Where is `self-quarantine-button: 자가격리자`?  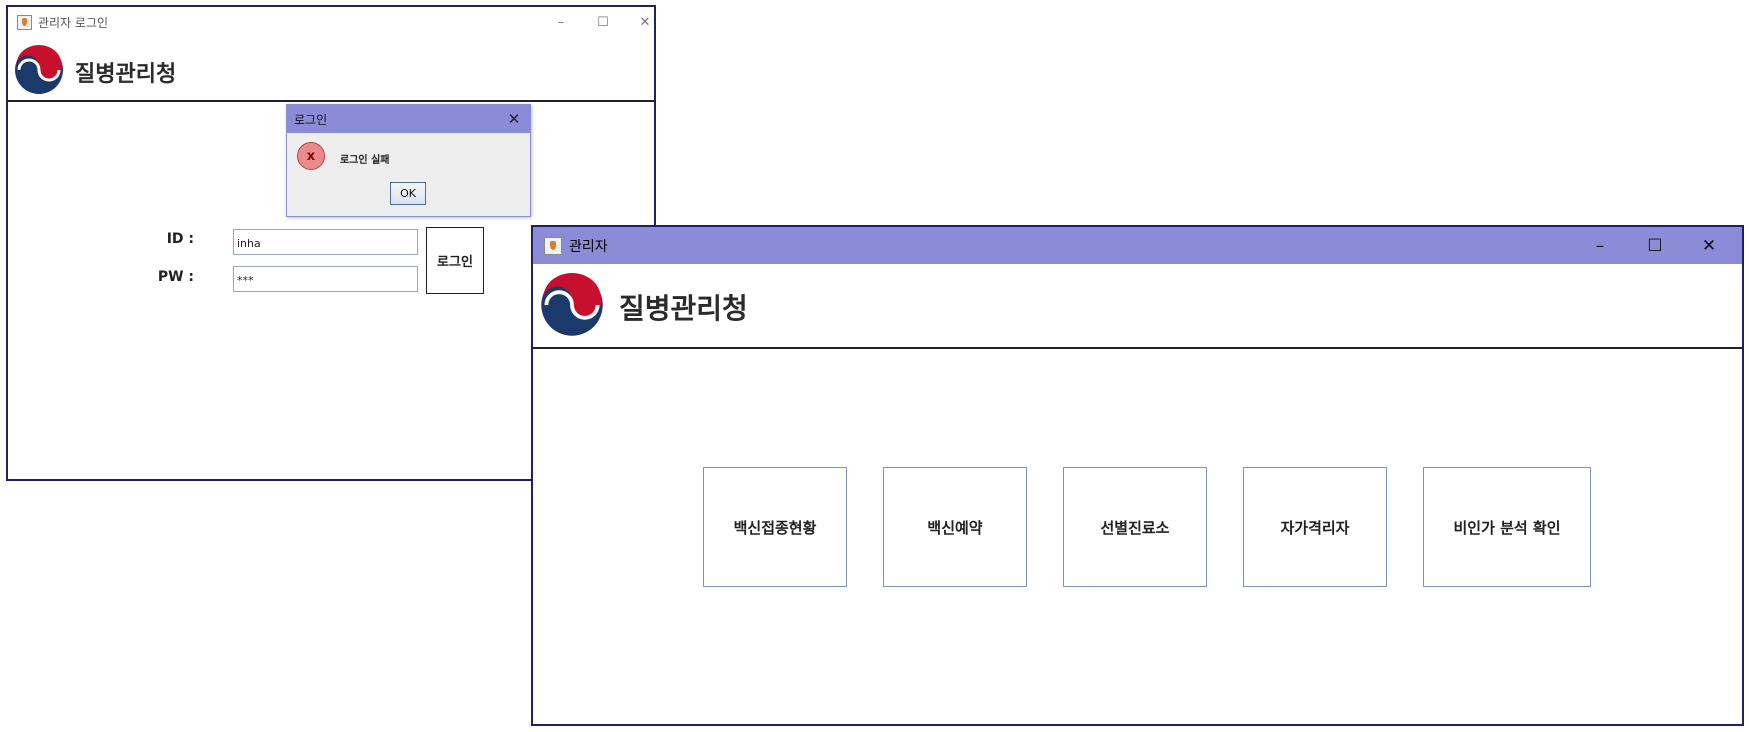
self-quarantine-button: 자가격리자 is located at coordinates (1315, 527).